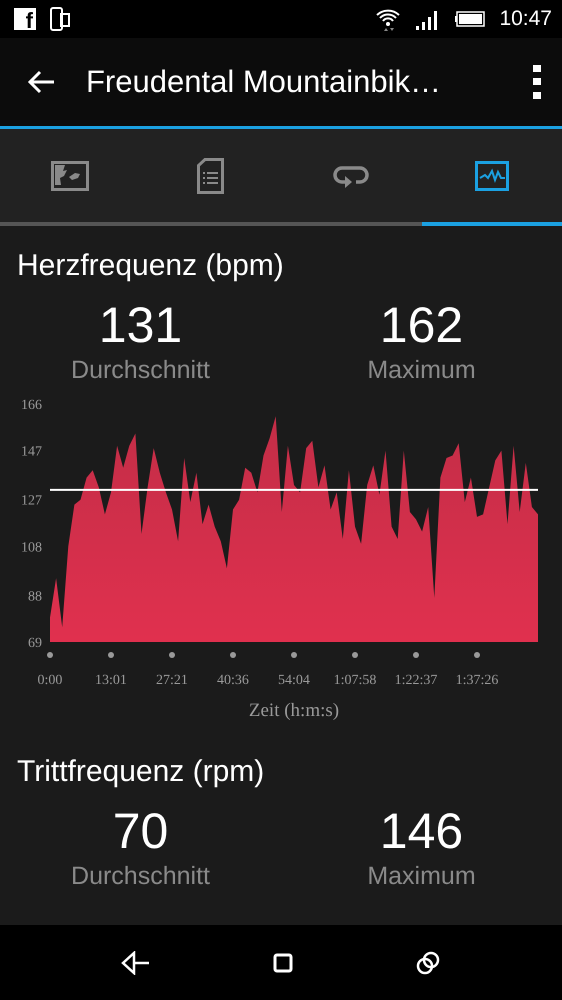 The image size is (562, 1000). What do you see at coordinates (388, 19) in the screenshot?
I see `wifi-icon` at bounding box center [388, 19].